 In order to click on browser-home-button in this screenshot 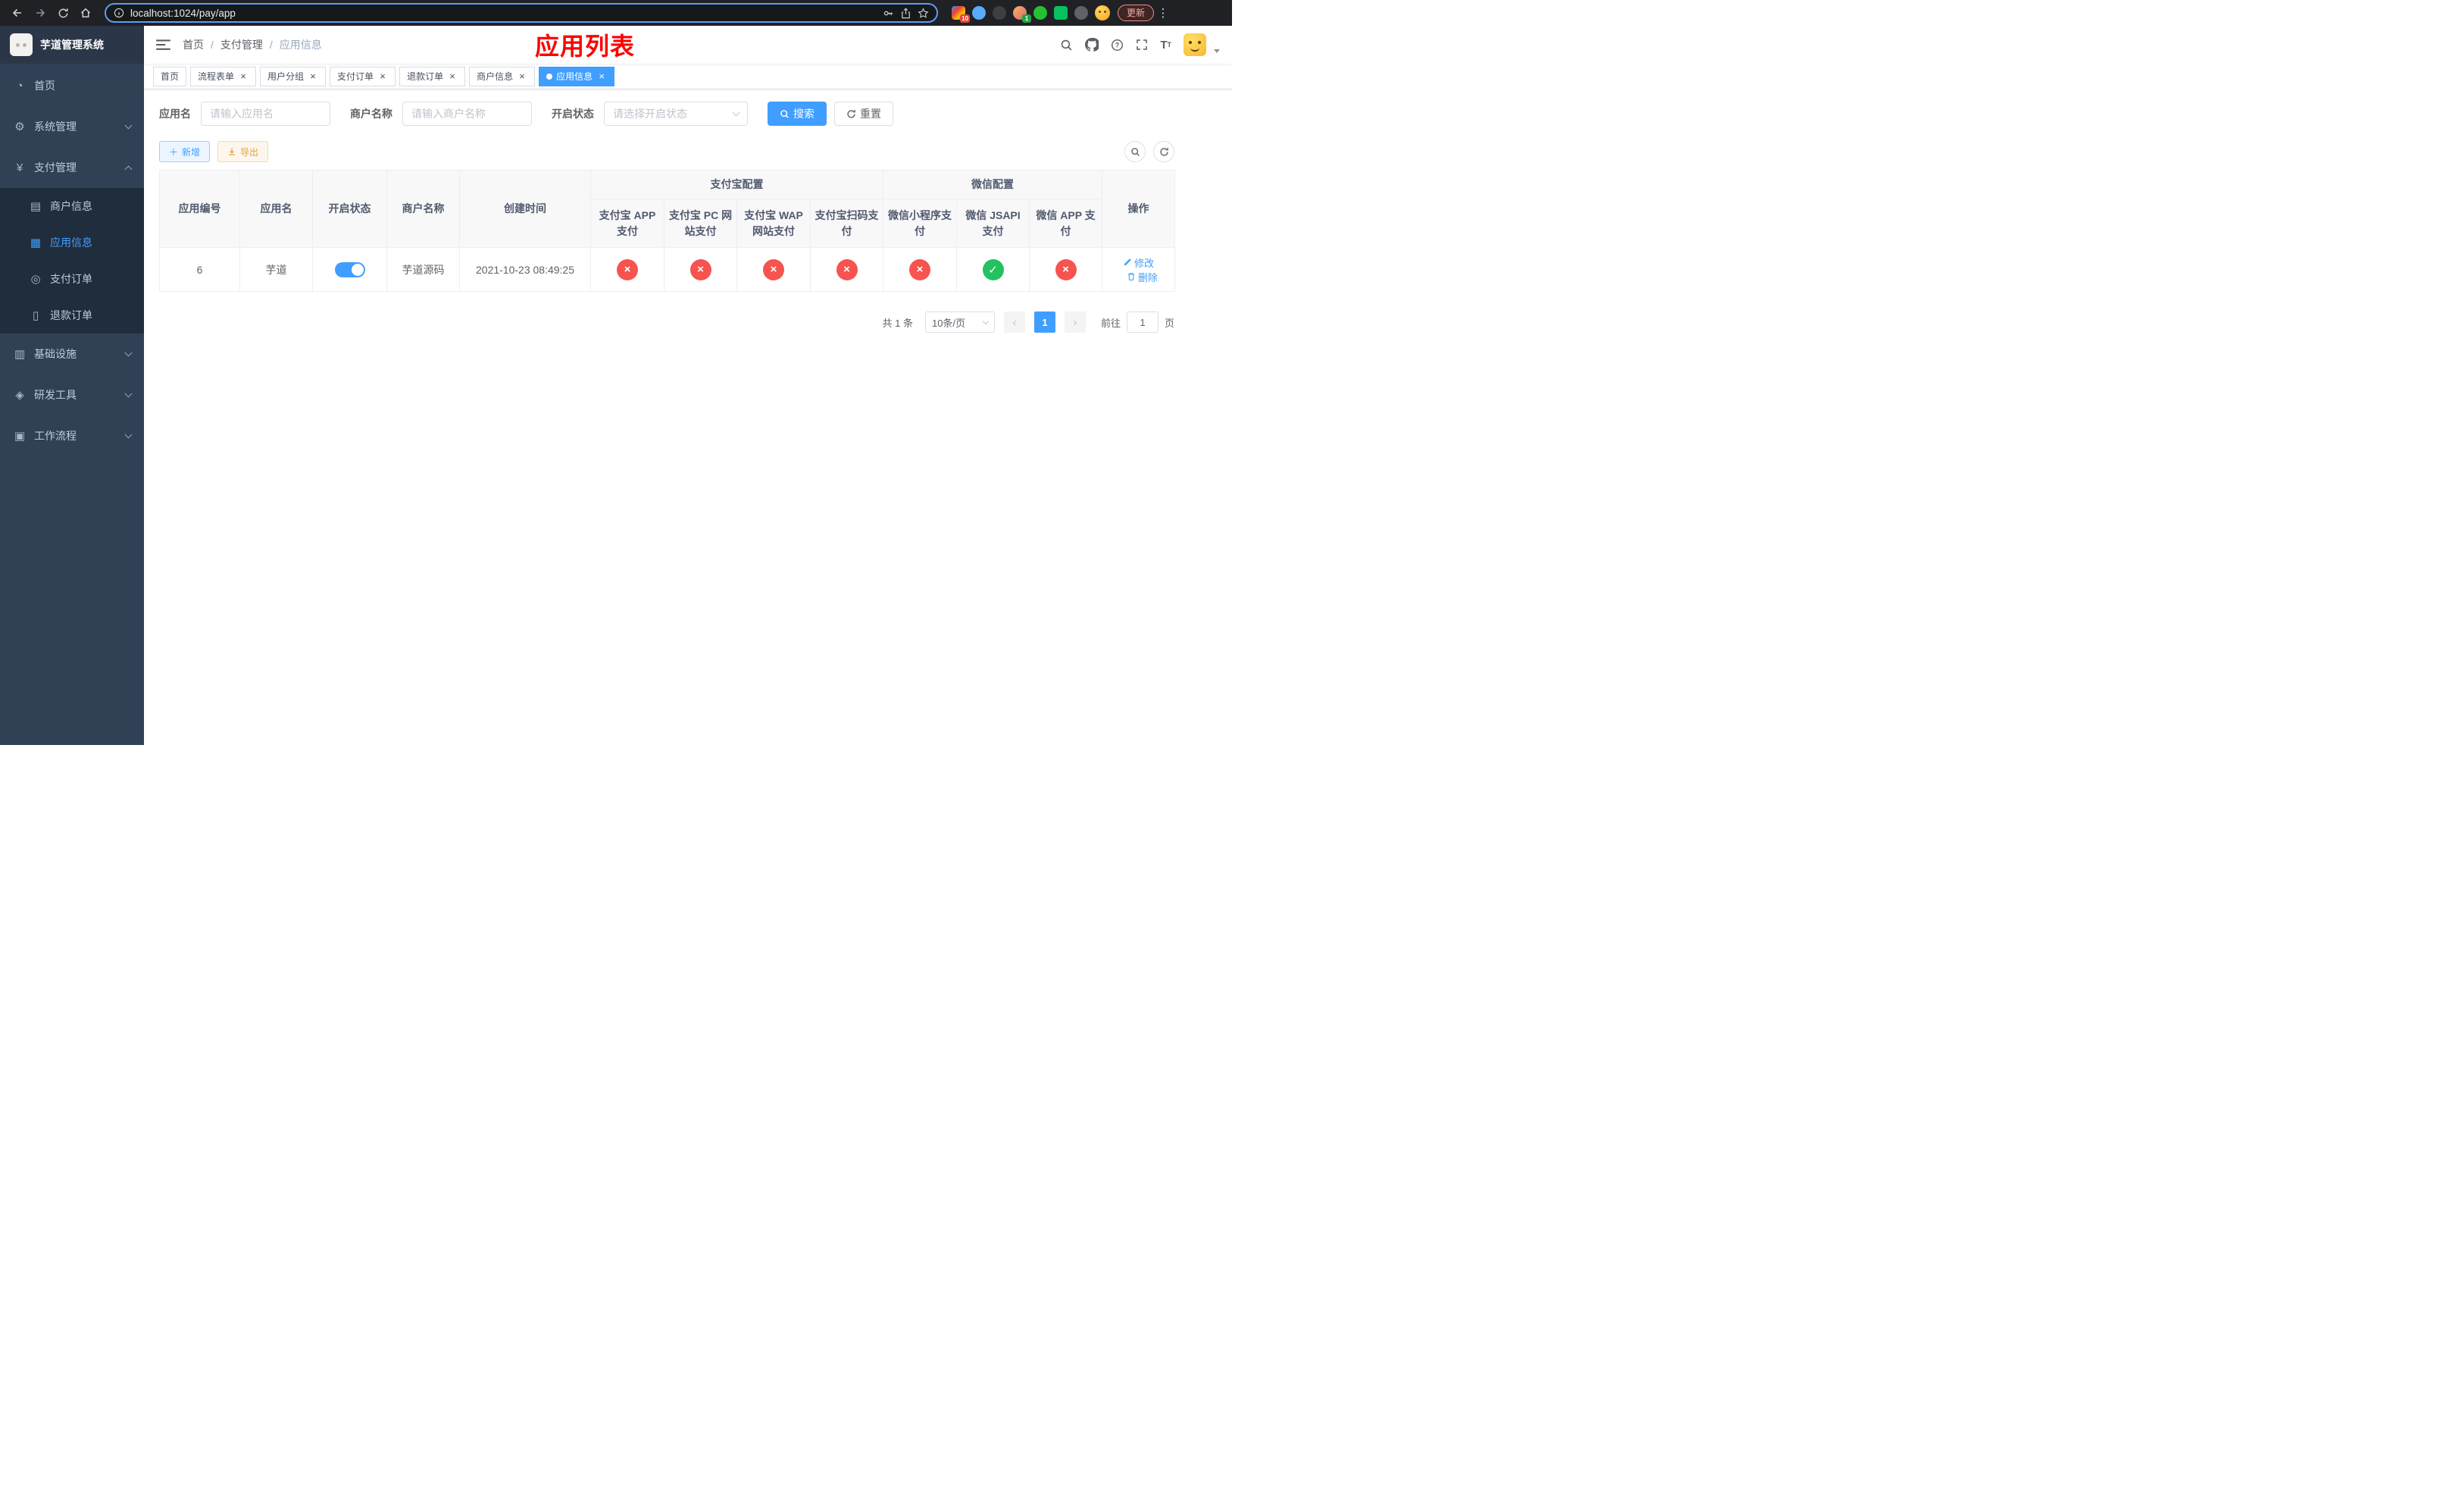, I will do `click(85, 13)`.